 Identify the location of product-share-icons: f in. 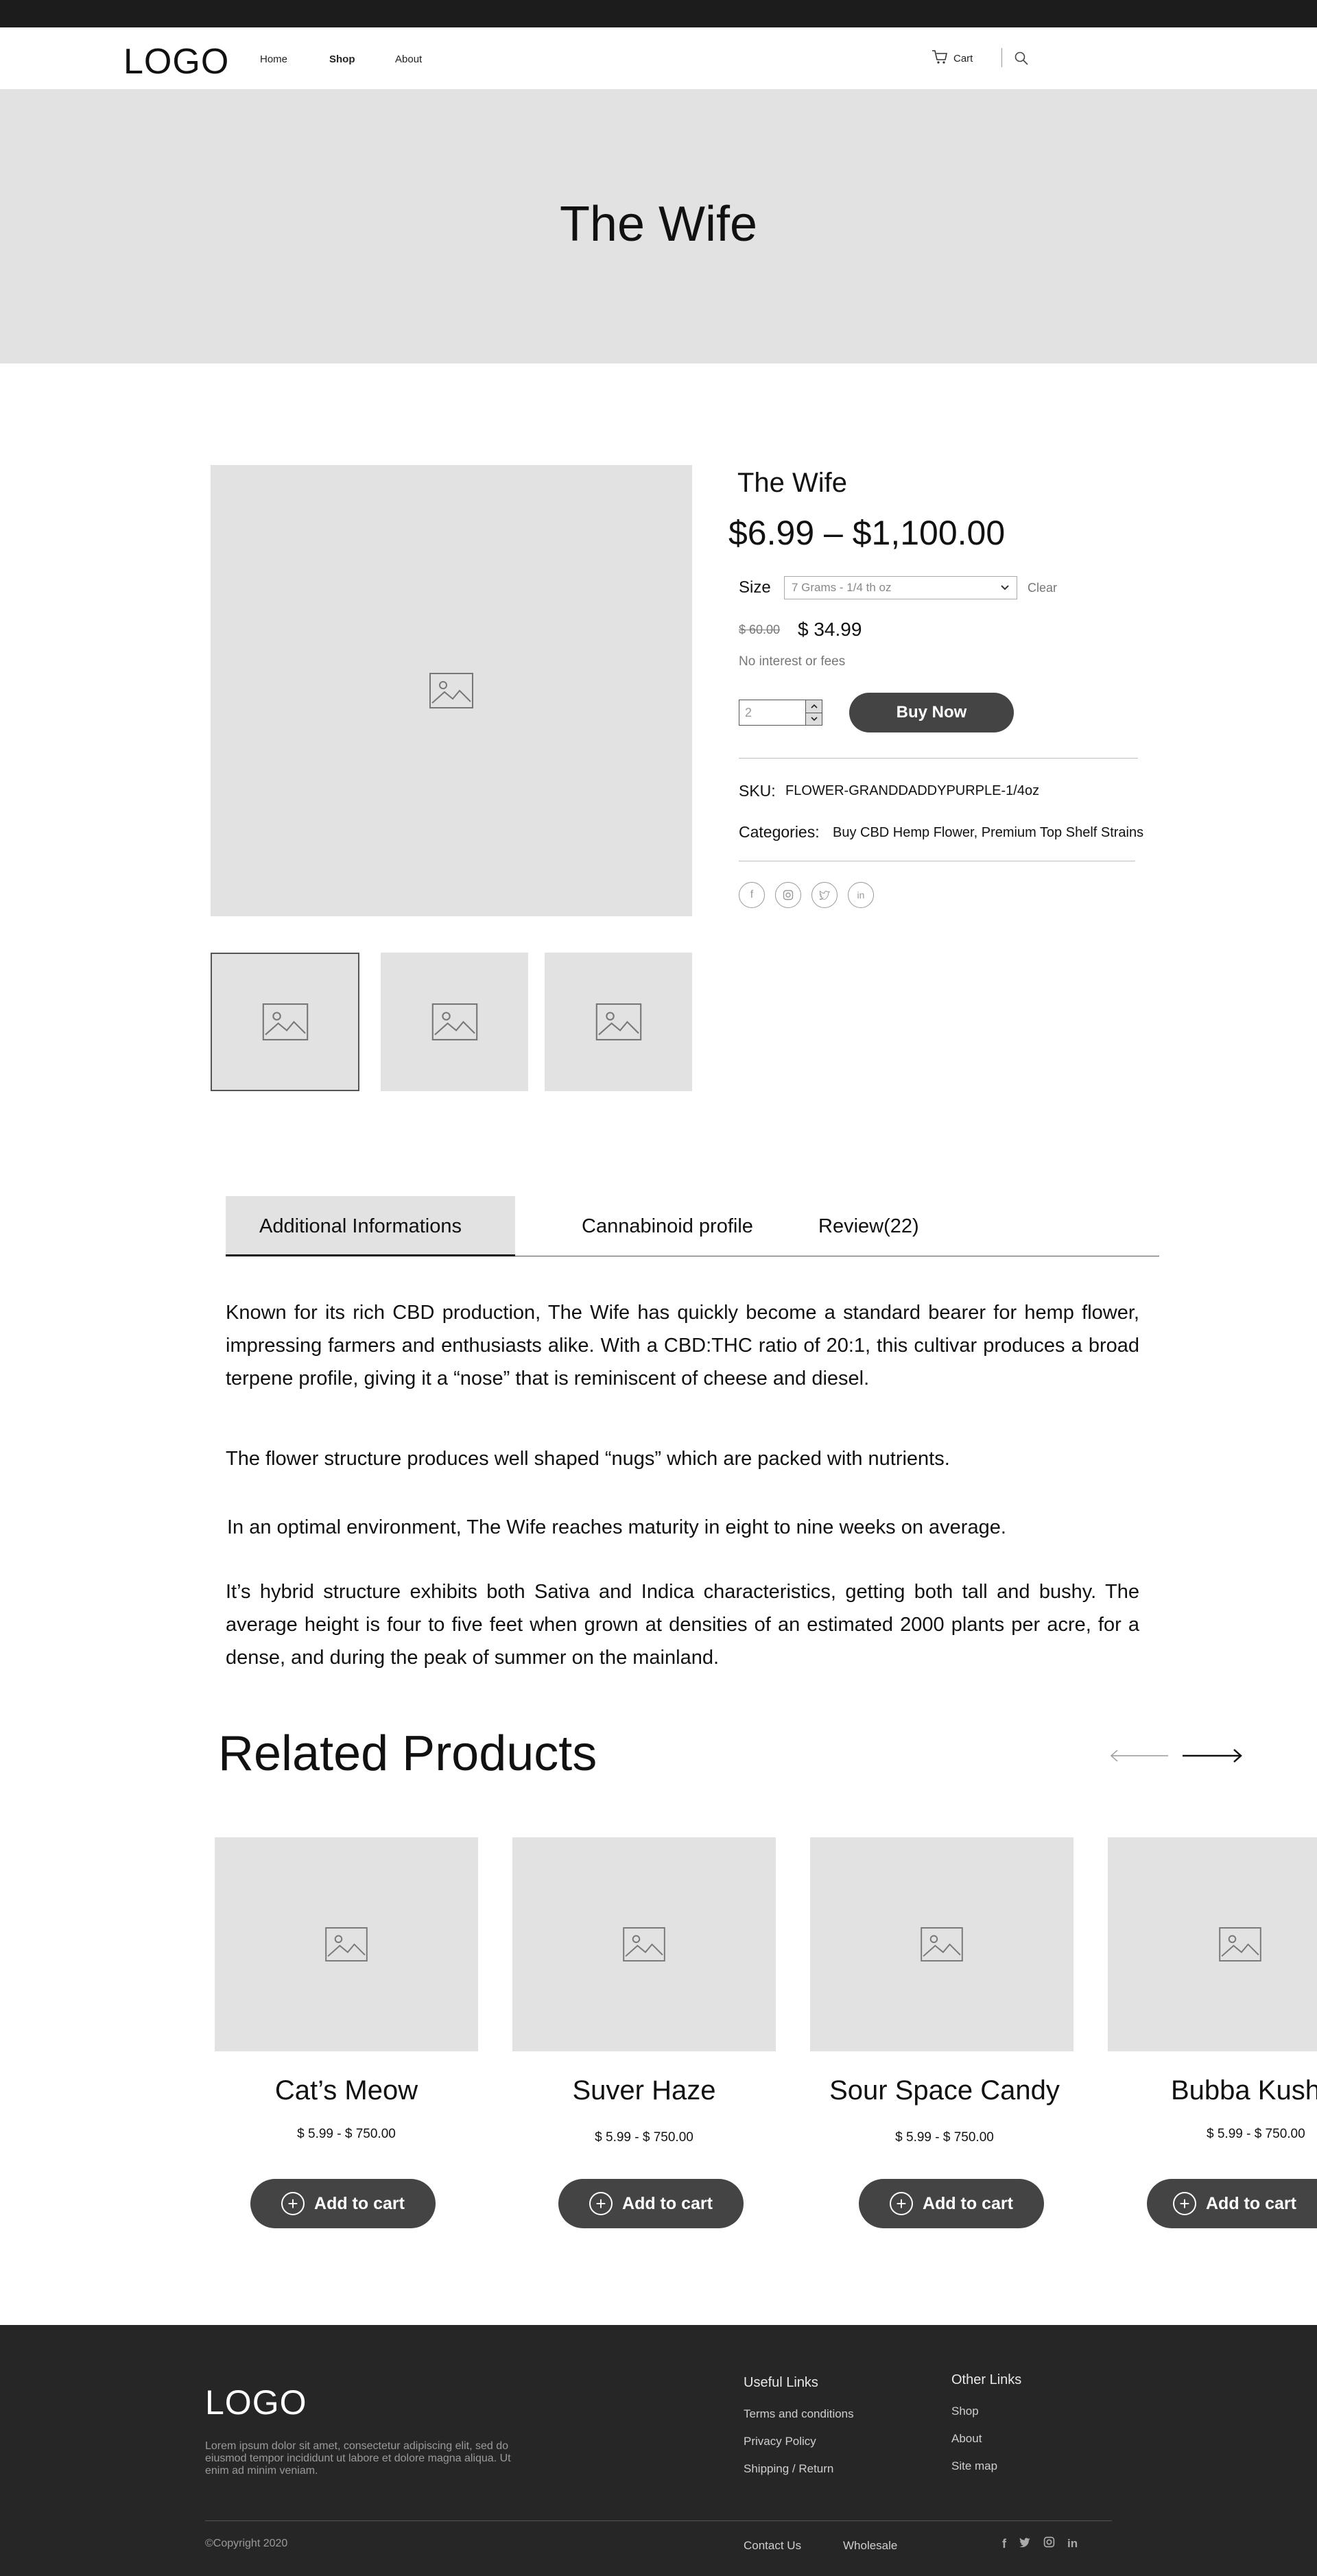
(807, 895).